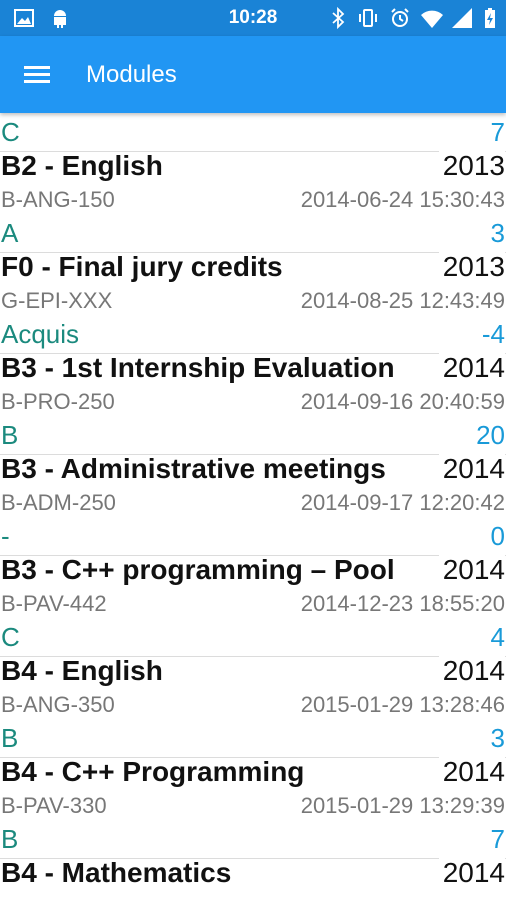  Describe the element at coordinates (432, 19) in the screenshot. I see `wifi-icon` at that location.